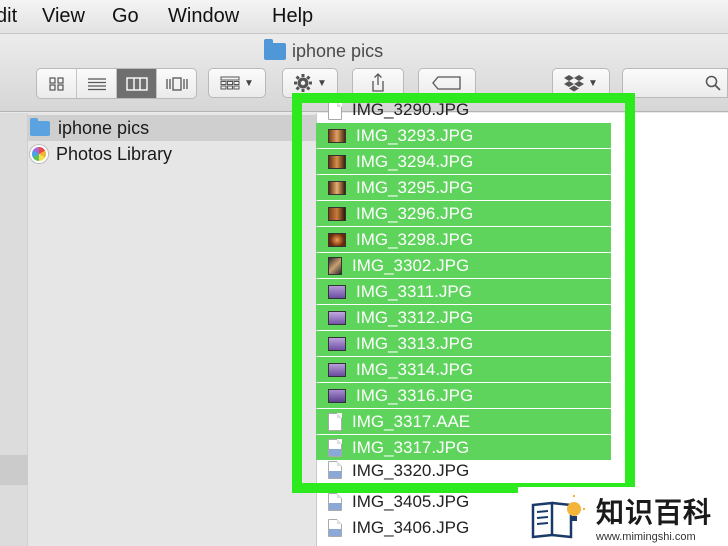  Describe the element at coordinates (292, 16) in the screenshot. I see `menu-help: Help` at that location.